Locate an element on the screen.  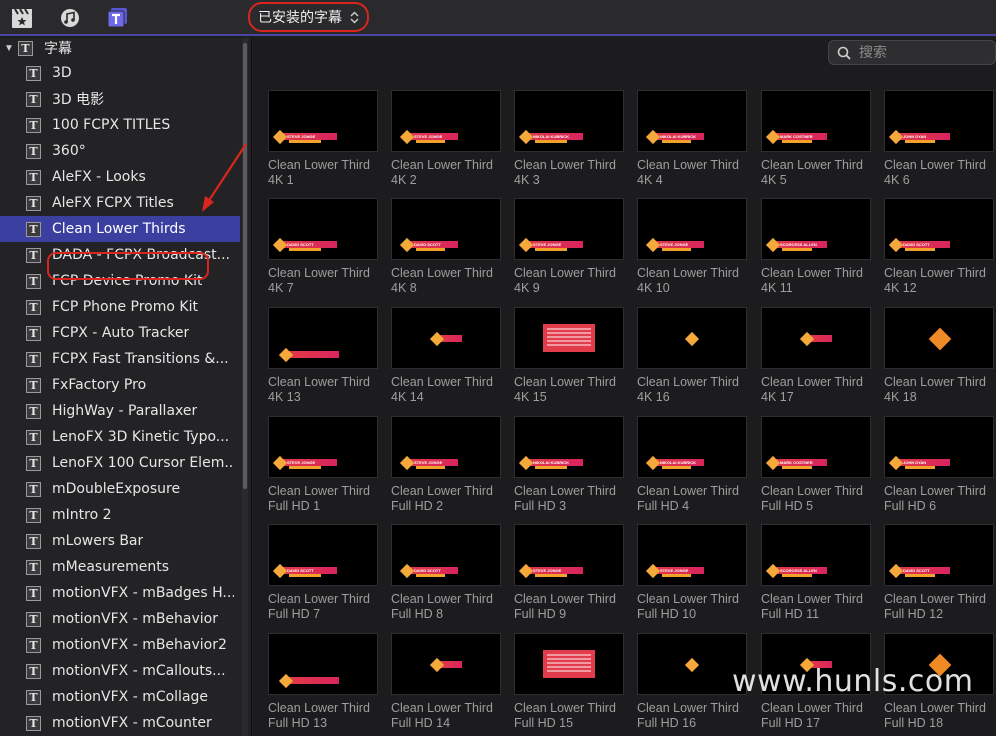
sidebar-item: T 100 FCPX TITLES is located at coordinates (120, 125).